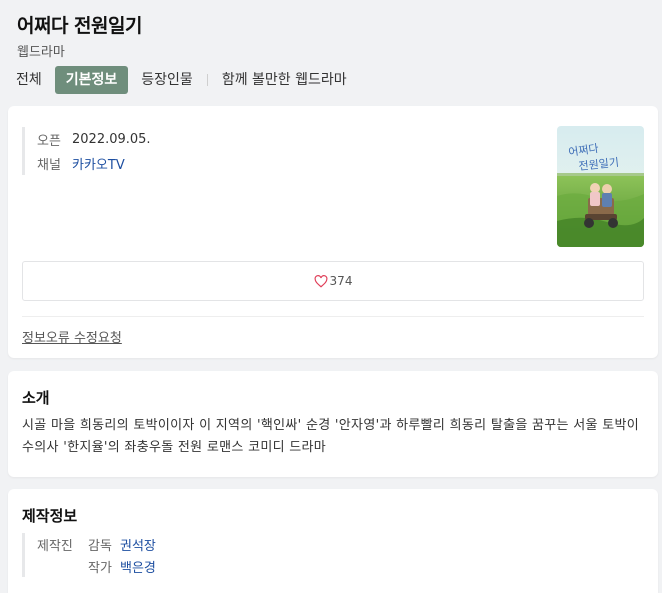 The image size is (662, 593). Describe the element at coordinates (79, 26) in the screenshot. I see `page-title: 어쩌다 전원일기` at that location.